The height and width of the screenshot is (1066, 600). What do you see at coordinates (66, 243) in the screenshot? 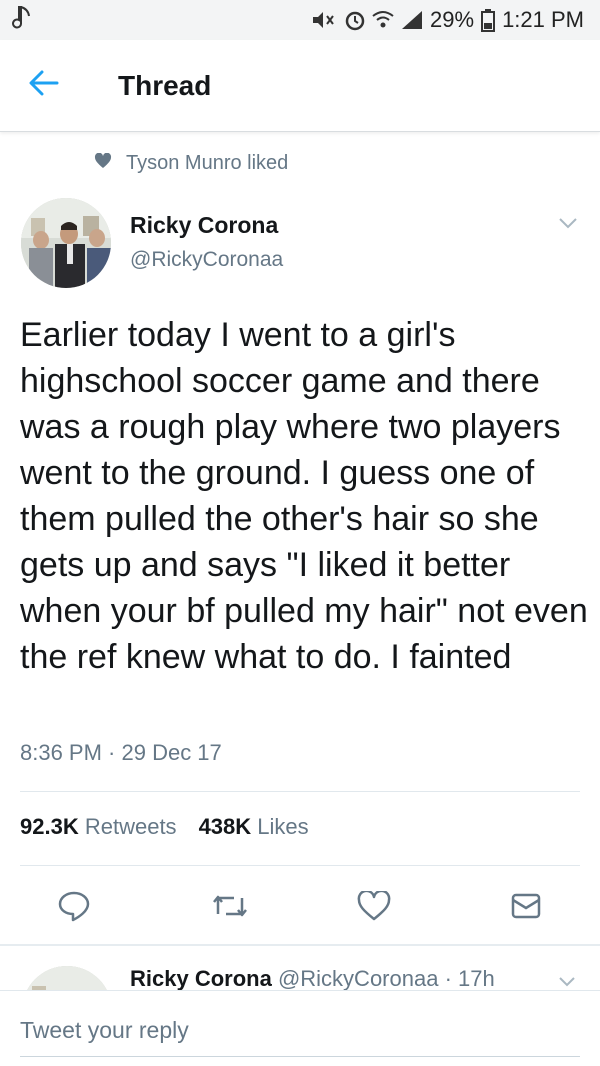
I see `avatar` at bounding box center [66, 243].